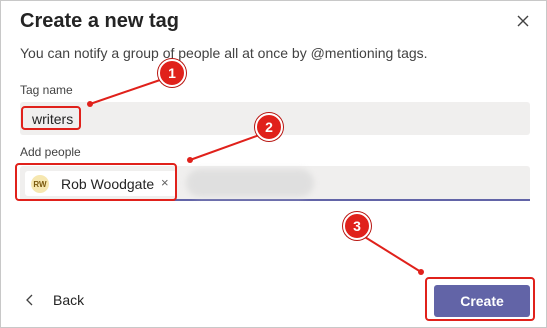 The height and width of the screenshot is (328, 547). I want to click on person-chip-name: Rob Woodgate, so click(108, 184).